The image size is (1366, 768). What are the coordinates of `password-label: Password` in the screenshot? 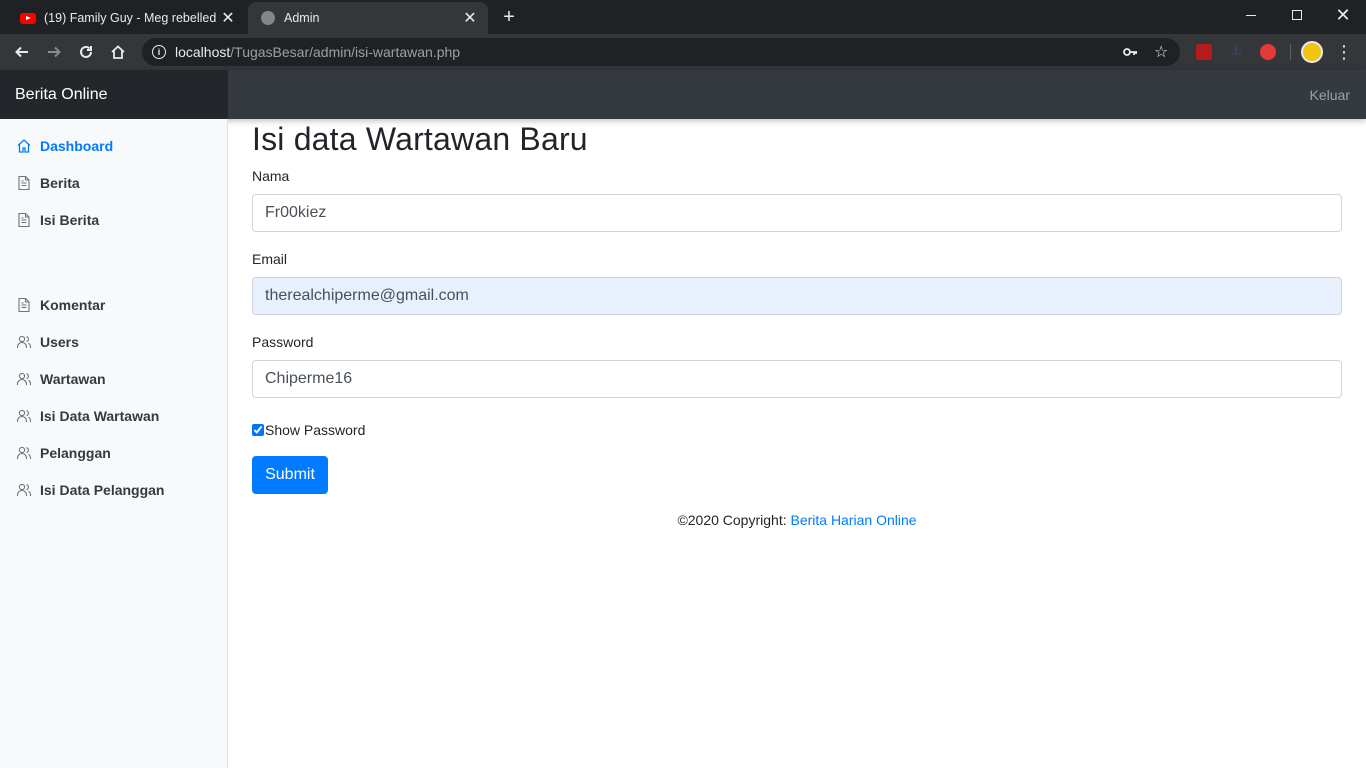 It's located at (283, 342).